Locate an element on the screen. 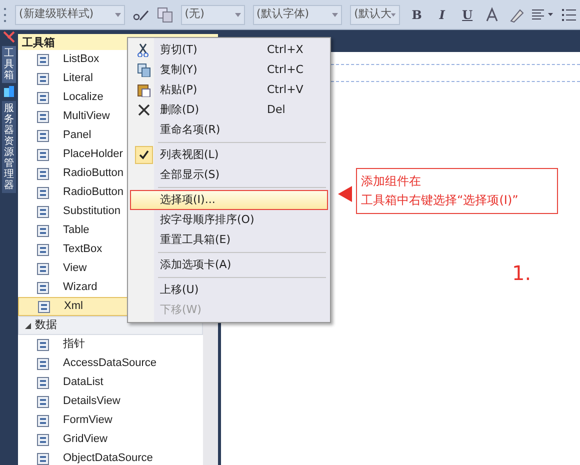 This screenshot has width=580, height=465. callout-text: 添加组件在 is located at coordinates (391, 181).